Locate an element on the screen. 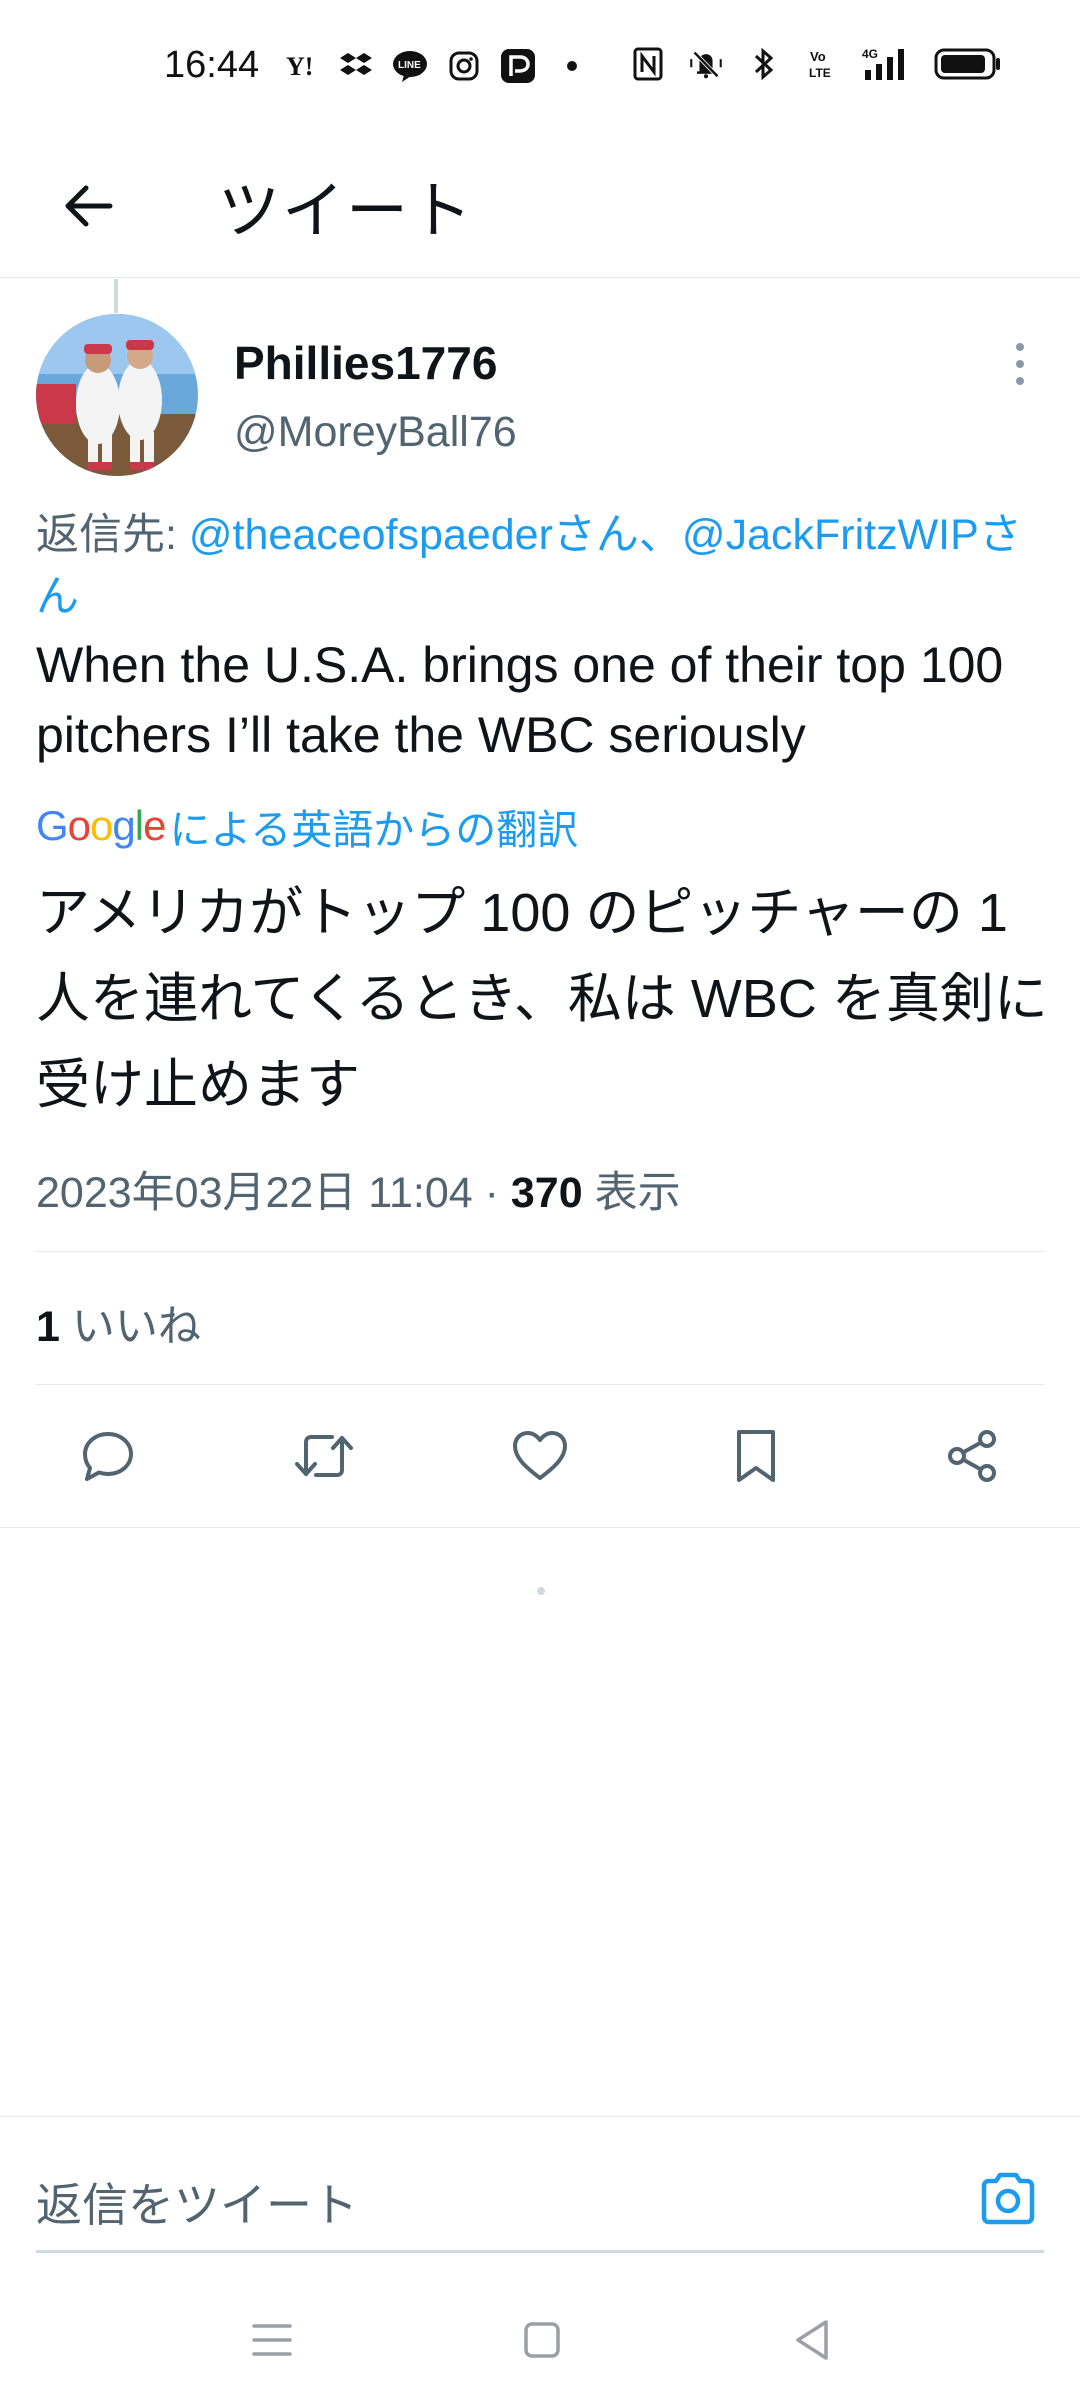 This screenshot has height=2400, width=1080. page-title: ツイート is located at coordinates (346, 211).